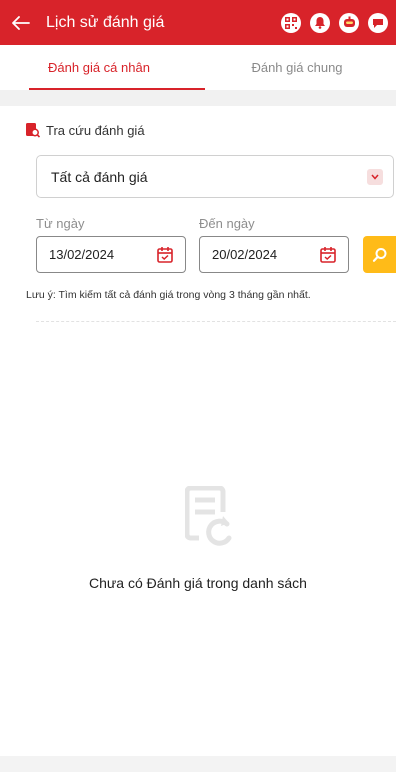 This screenshot has height=772, width=396. I want to click on dropdown-button, so click(375, 177).